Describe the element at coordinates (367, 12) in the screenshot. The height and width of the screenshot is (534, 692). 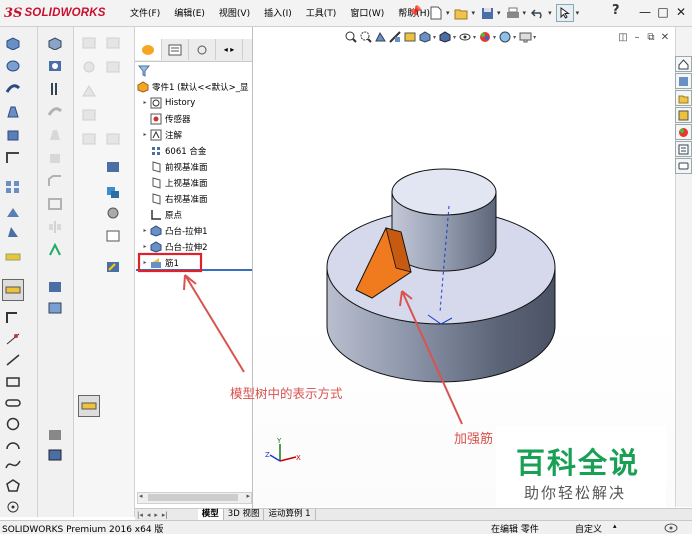
I see `menu-window: 窗口(W)` at that location.